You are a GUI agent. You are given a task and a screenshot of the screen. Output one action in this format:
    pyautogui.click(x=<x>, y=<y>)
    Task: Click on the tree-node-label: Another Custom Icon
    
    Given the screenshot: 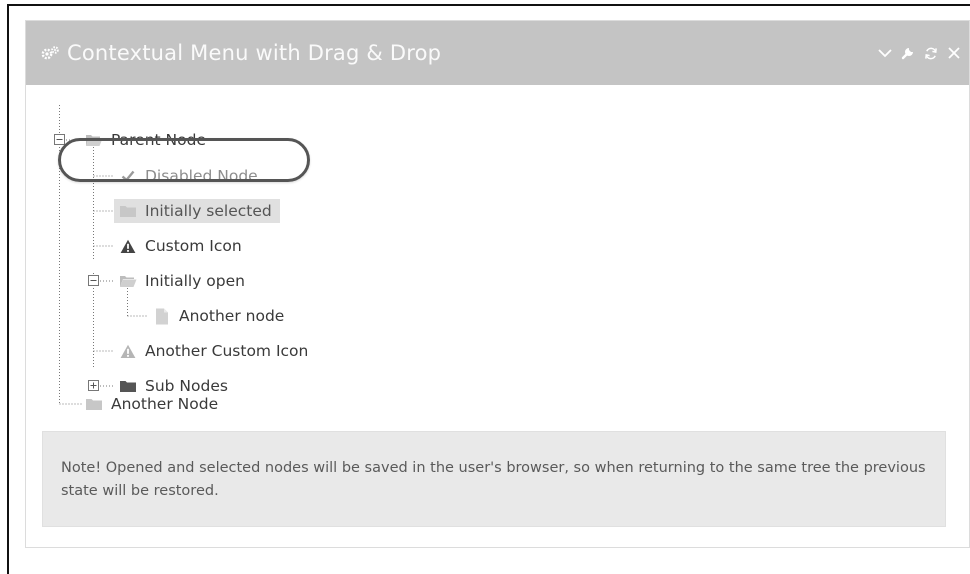 What is the action you would take?
    pyautogui.click(x=227, y=351)
    